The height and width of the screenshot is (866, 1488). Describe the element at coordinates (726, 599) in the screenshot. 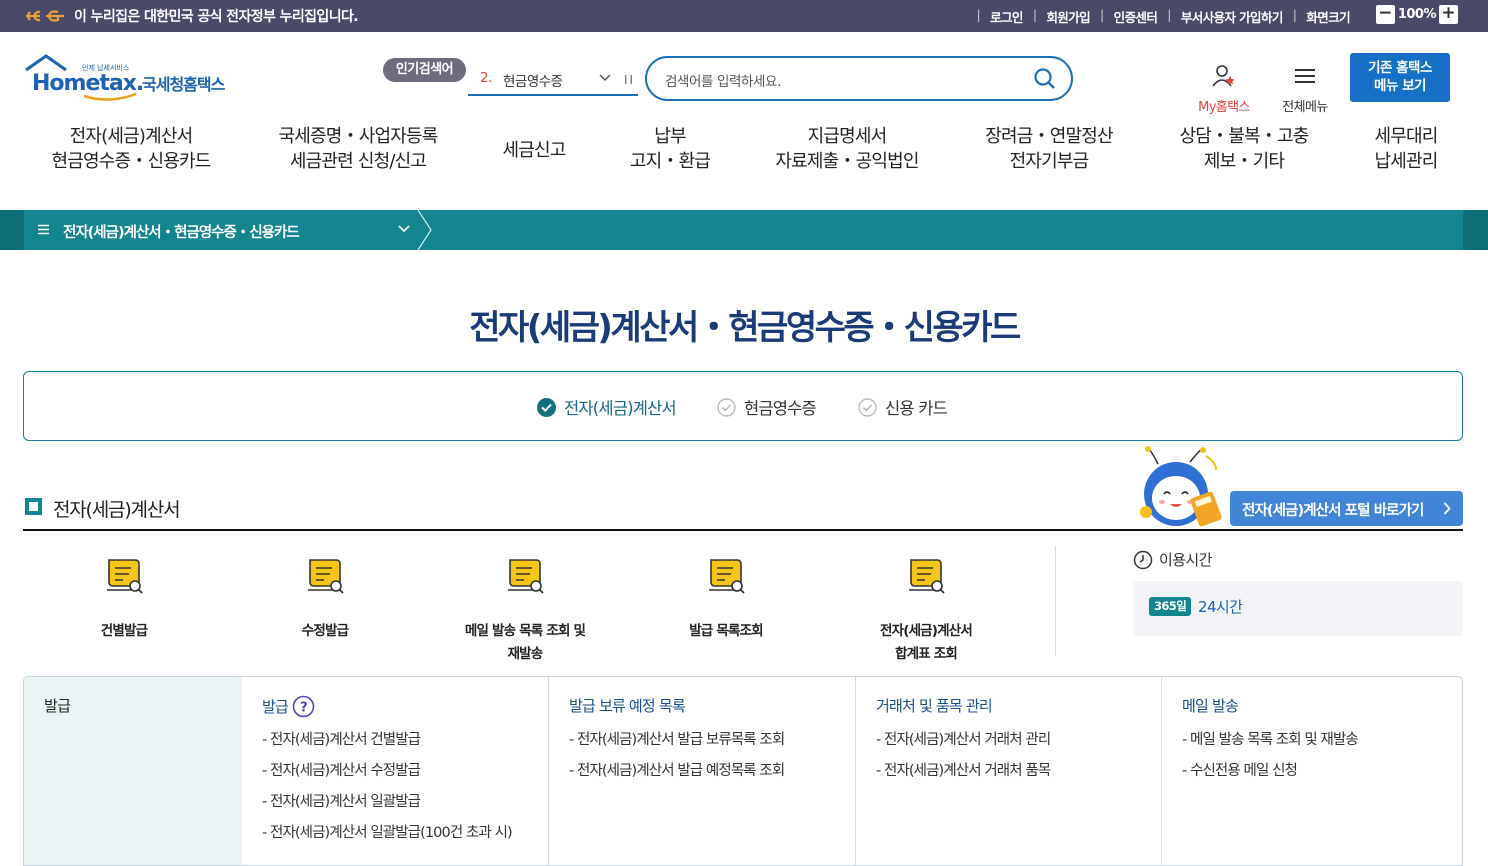

I see `quick-item-issue-list: 발급 목록조회` at that location.